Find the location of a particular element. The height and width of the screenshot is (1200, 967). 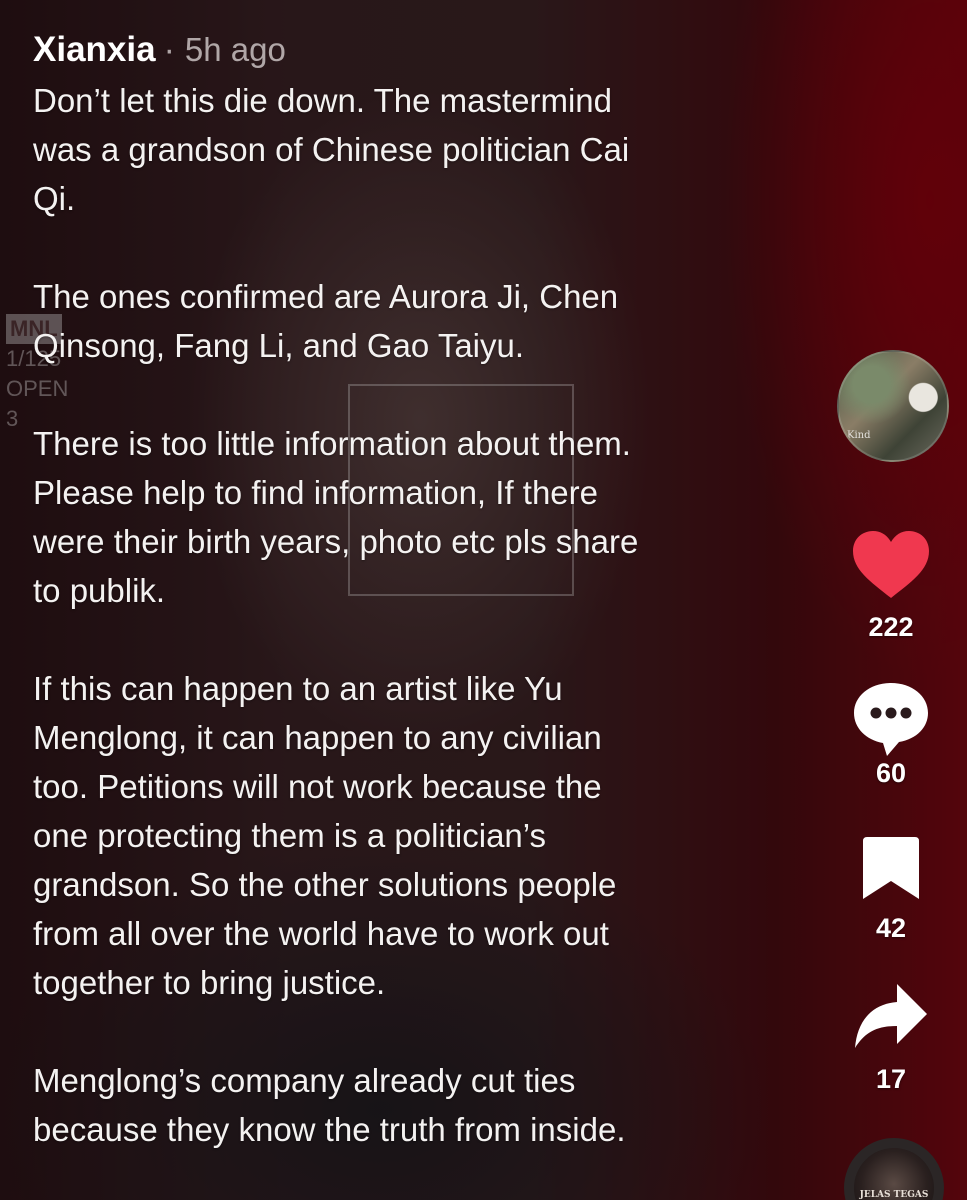

heart-icon is located at coordinates (891, 565).